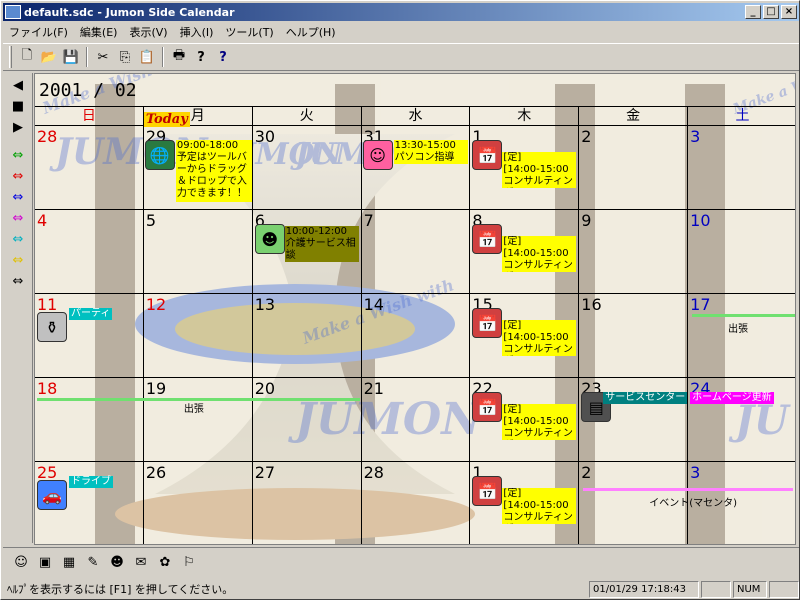 The image size is (800, 600). What do you see at coordinates (21, 563) in the screenshot?
I see `person-icon: ☺` at bounding box center [21, 563].